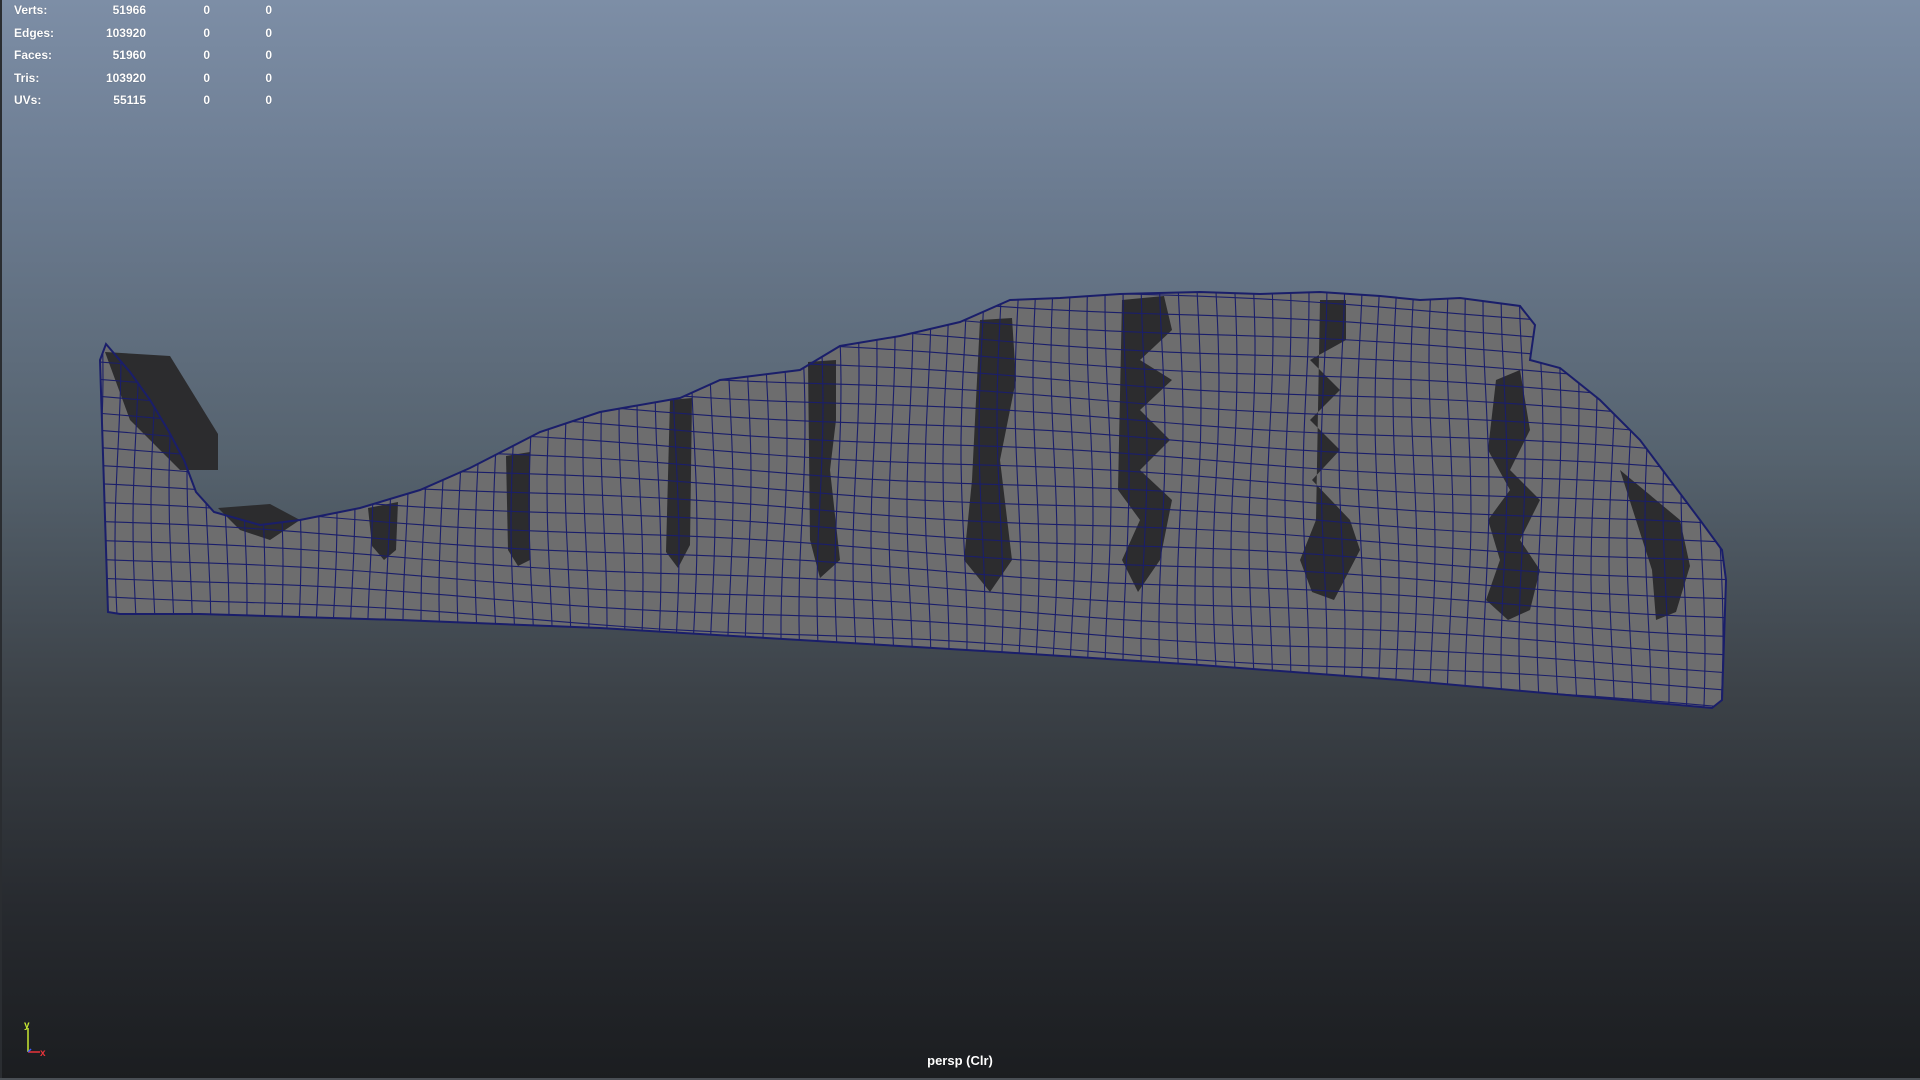  What do you see at coordinates (27, 1025) in the screenshot?
I see `y-axis-label: y` at bounding box center [27, 1025].